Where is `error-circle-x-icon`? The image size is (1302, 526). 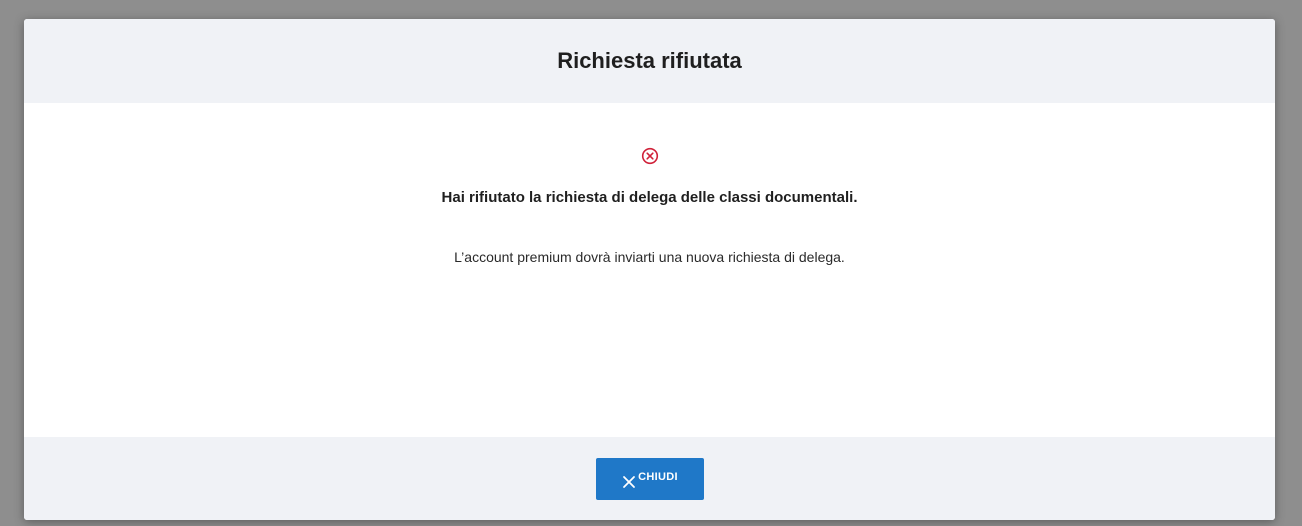 error-circle-x-icon is located at coordinates (649, 156).